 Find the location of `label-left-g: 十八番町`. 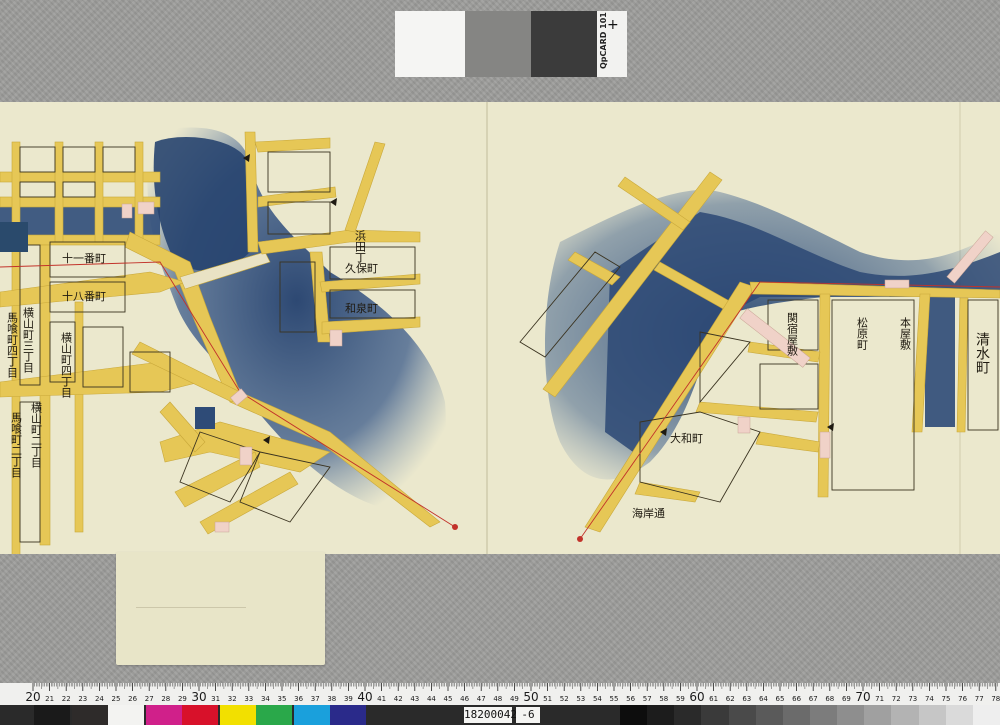

label-left-g: 十八番町 is located at coordinates (84, 296).